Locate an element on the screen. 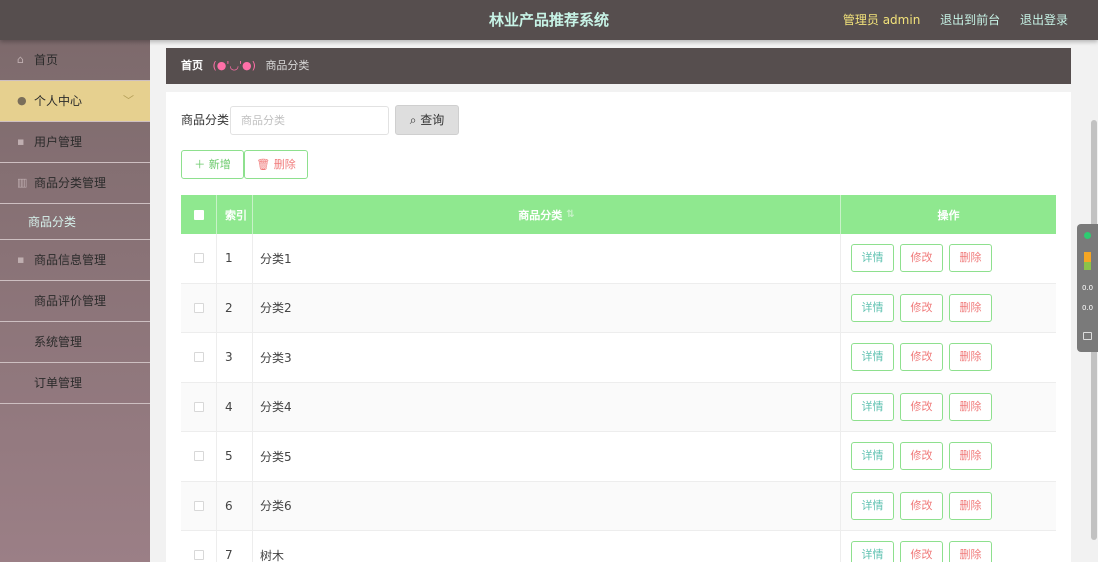 The height and width of the screenshot is (562, 1098). exit-to-front-link: 退出到前台 is located at coordinates (970, 20).